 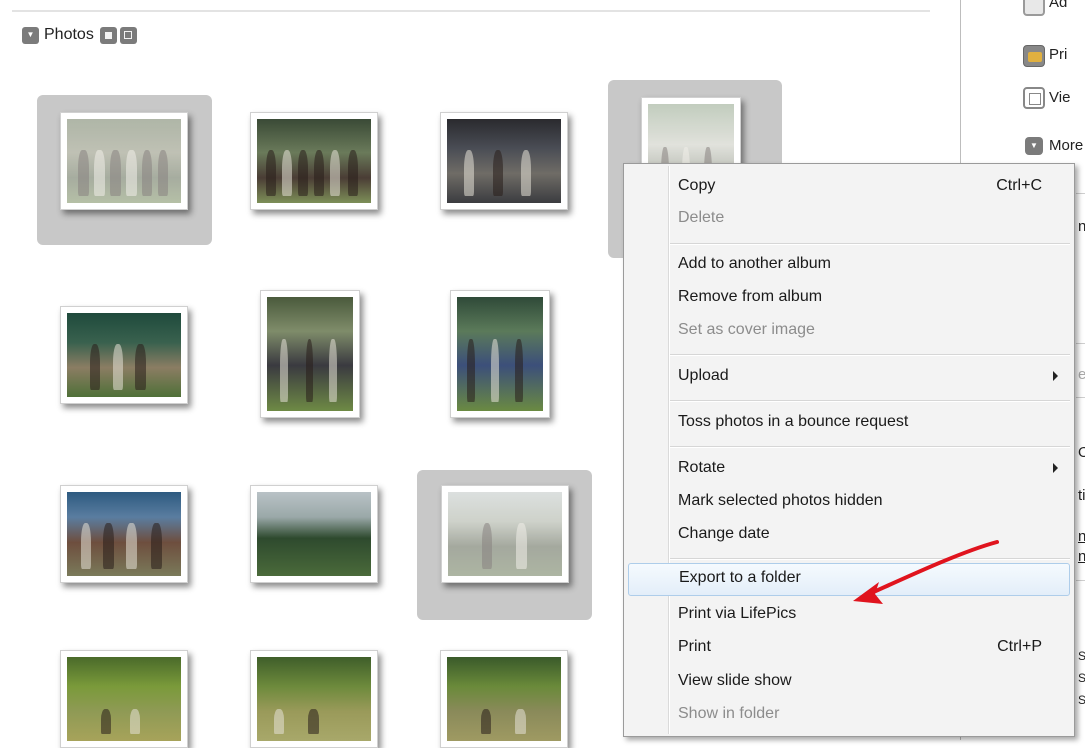 What do you see at coordinates (926, 572) in the screenshot?
I see `red-arrow-icon` at bounding box center [926, 572].